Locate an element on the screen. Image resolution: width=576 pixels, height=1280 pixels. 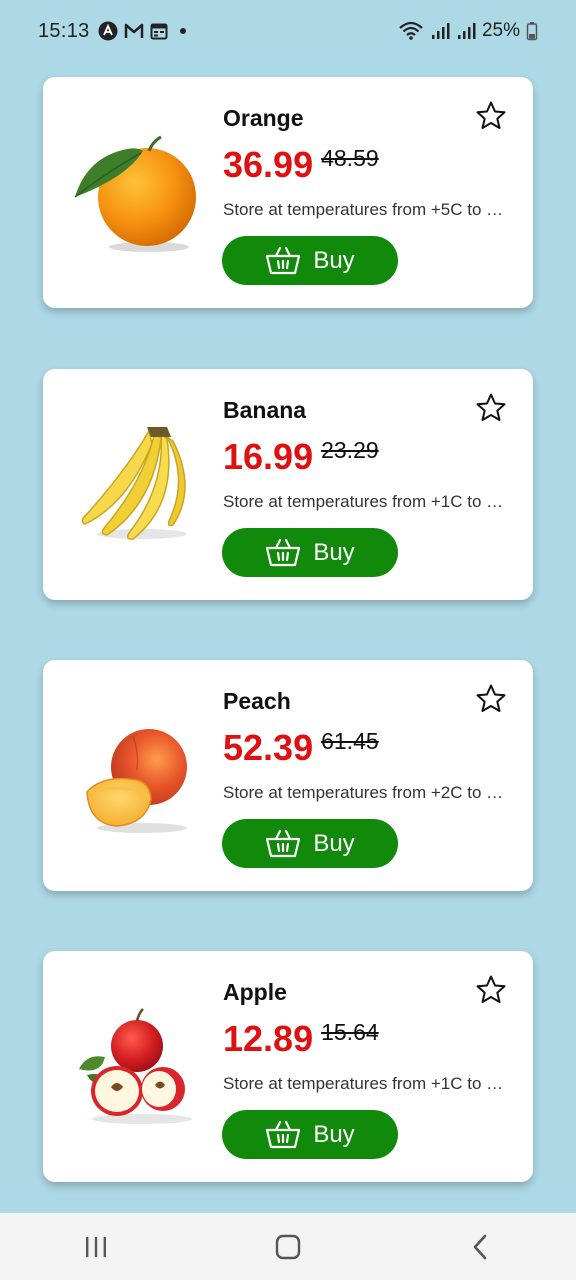
peach-image is located at coordinates (136, 781).